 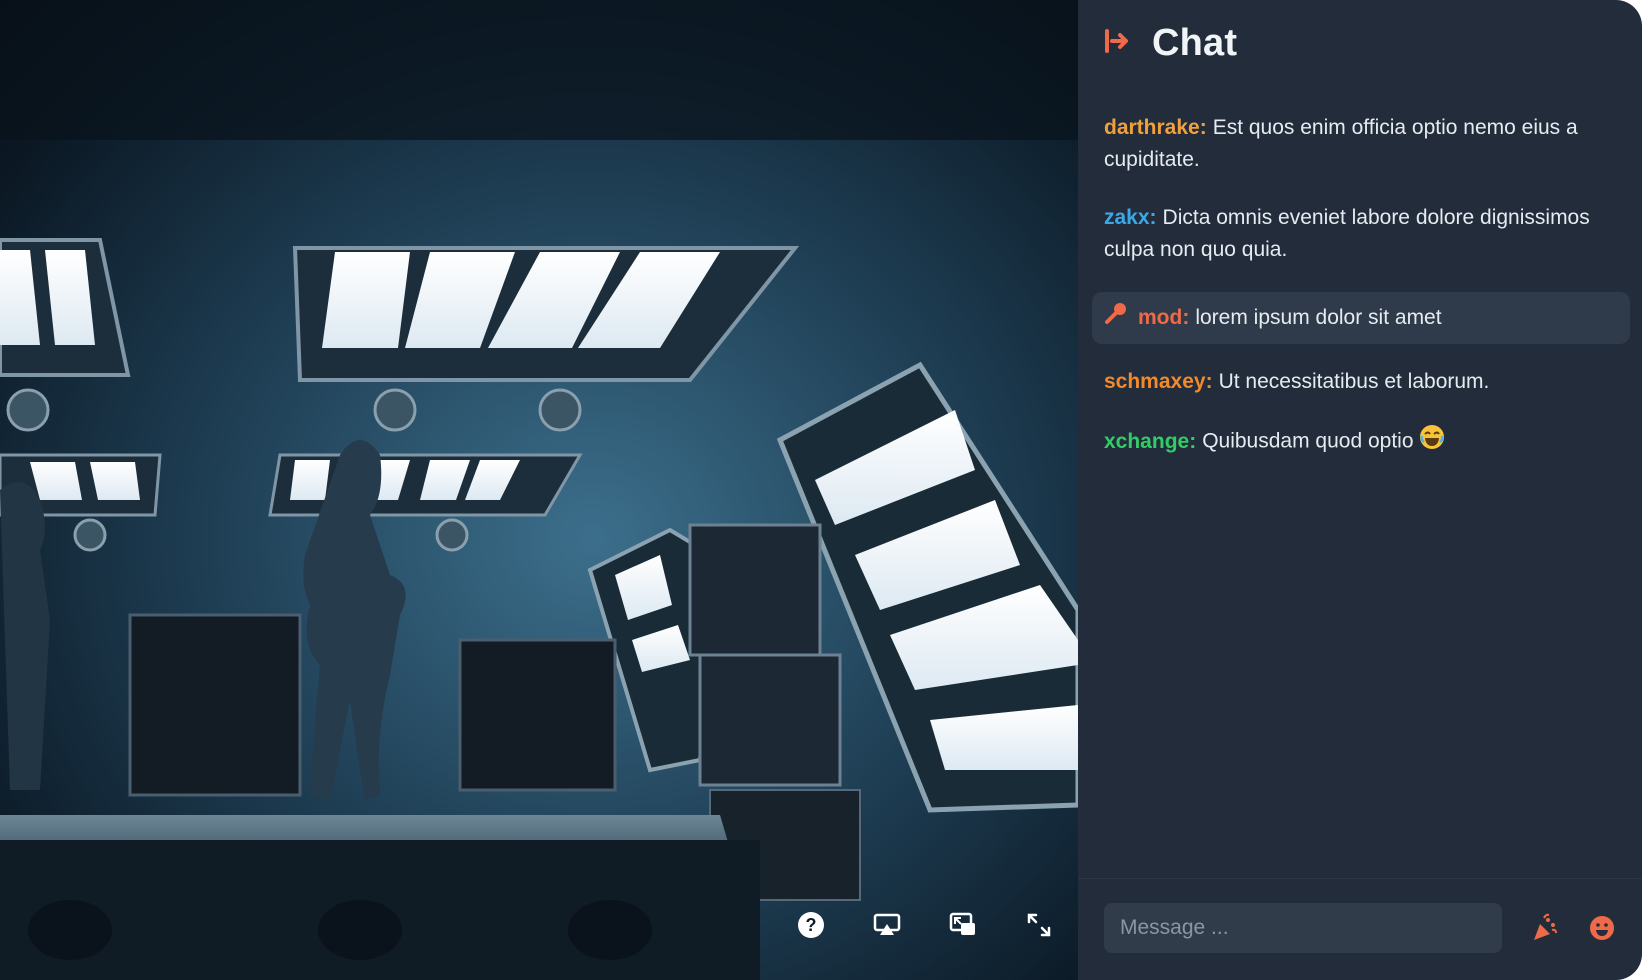 I want to click on message-username: zakx:, so click(x=1130, y=217).